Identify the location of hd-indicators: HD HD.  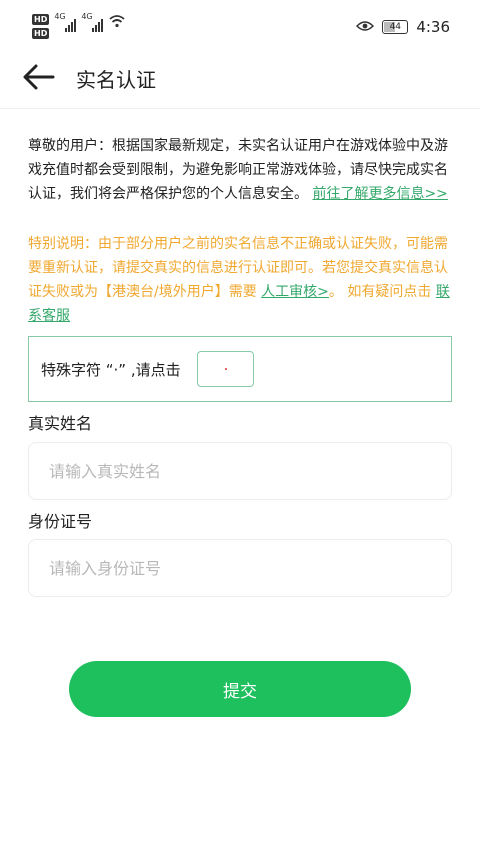
(41, 26).